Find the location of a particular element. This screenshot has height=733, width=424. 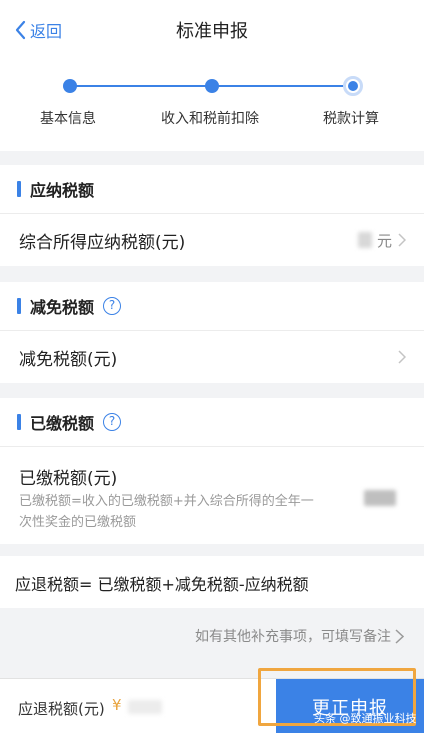

add-note-link: 如有其他补充事项，可填写备注 is located at coordinates (299, 636).